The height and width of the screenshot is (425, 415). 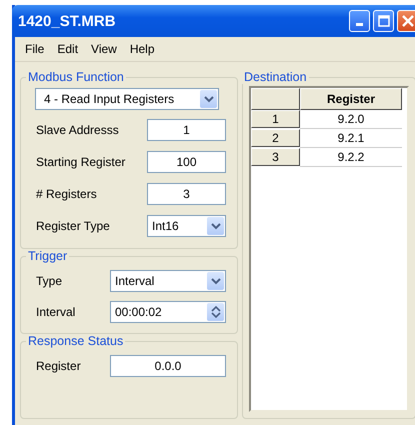 What do you see at coordinates (168, 281) in the screenshot?
I see `dropdown-field: Interval` at bounding box center [168, 281].